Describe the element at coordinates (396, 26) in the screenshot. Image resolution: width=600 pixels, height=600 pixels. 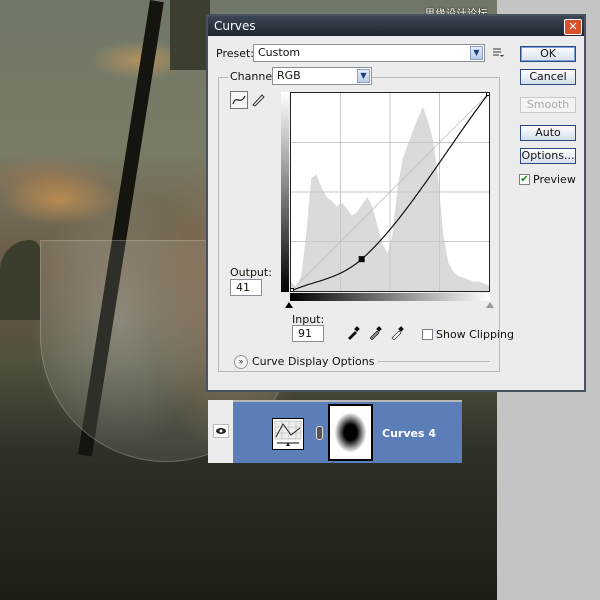
I see `dialog-titlebar: Curves ✕` at that location.